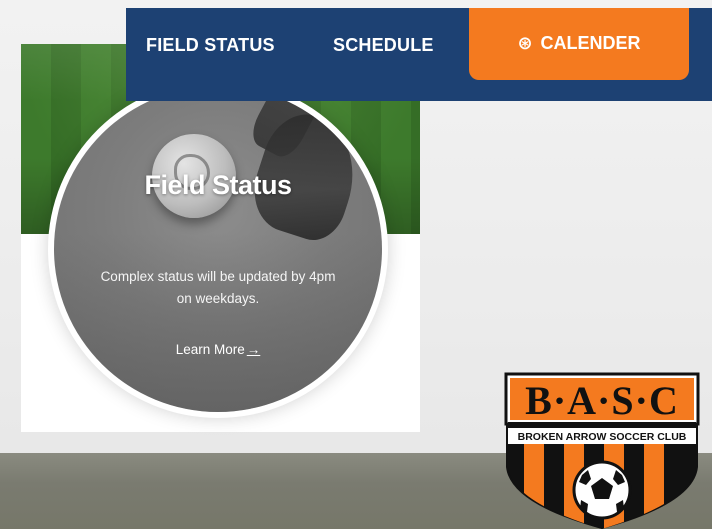 This screenshot has width=712, height=529. I want to click on soccer-ball-icon: ⊛, so click(525, 43).